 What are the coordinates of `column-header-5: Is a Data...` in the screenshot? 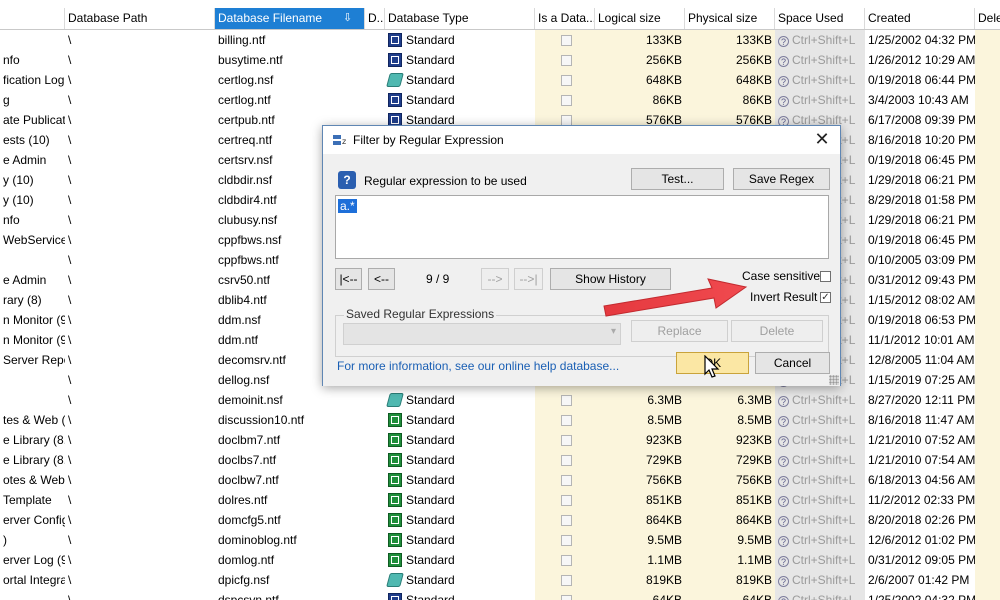 It's located at (565, 18).